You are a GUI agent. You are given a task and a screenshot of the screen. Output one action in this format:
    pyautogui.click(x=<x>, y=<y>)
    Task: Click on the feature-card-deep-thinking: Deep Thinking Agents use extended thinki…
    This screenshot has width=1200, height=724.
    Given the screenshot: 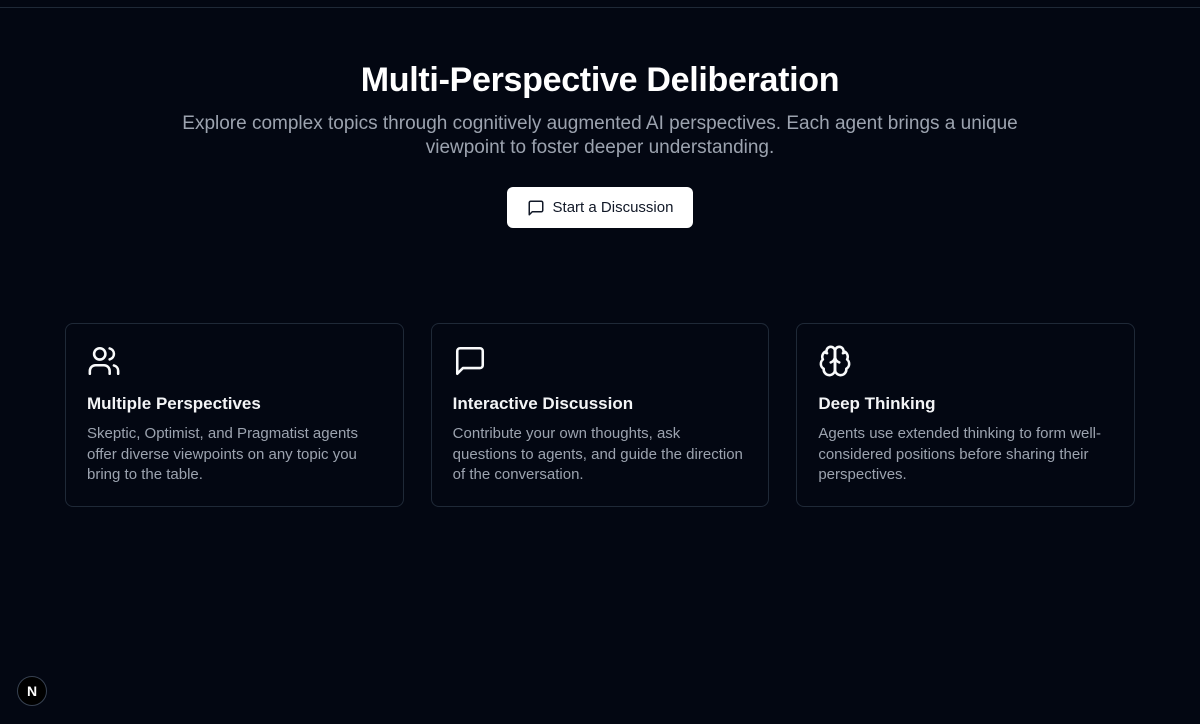 What is the action you would take?
    pyautogui.click(x=966, y=415)
    